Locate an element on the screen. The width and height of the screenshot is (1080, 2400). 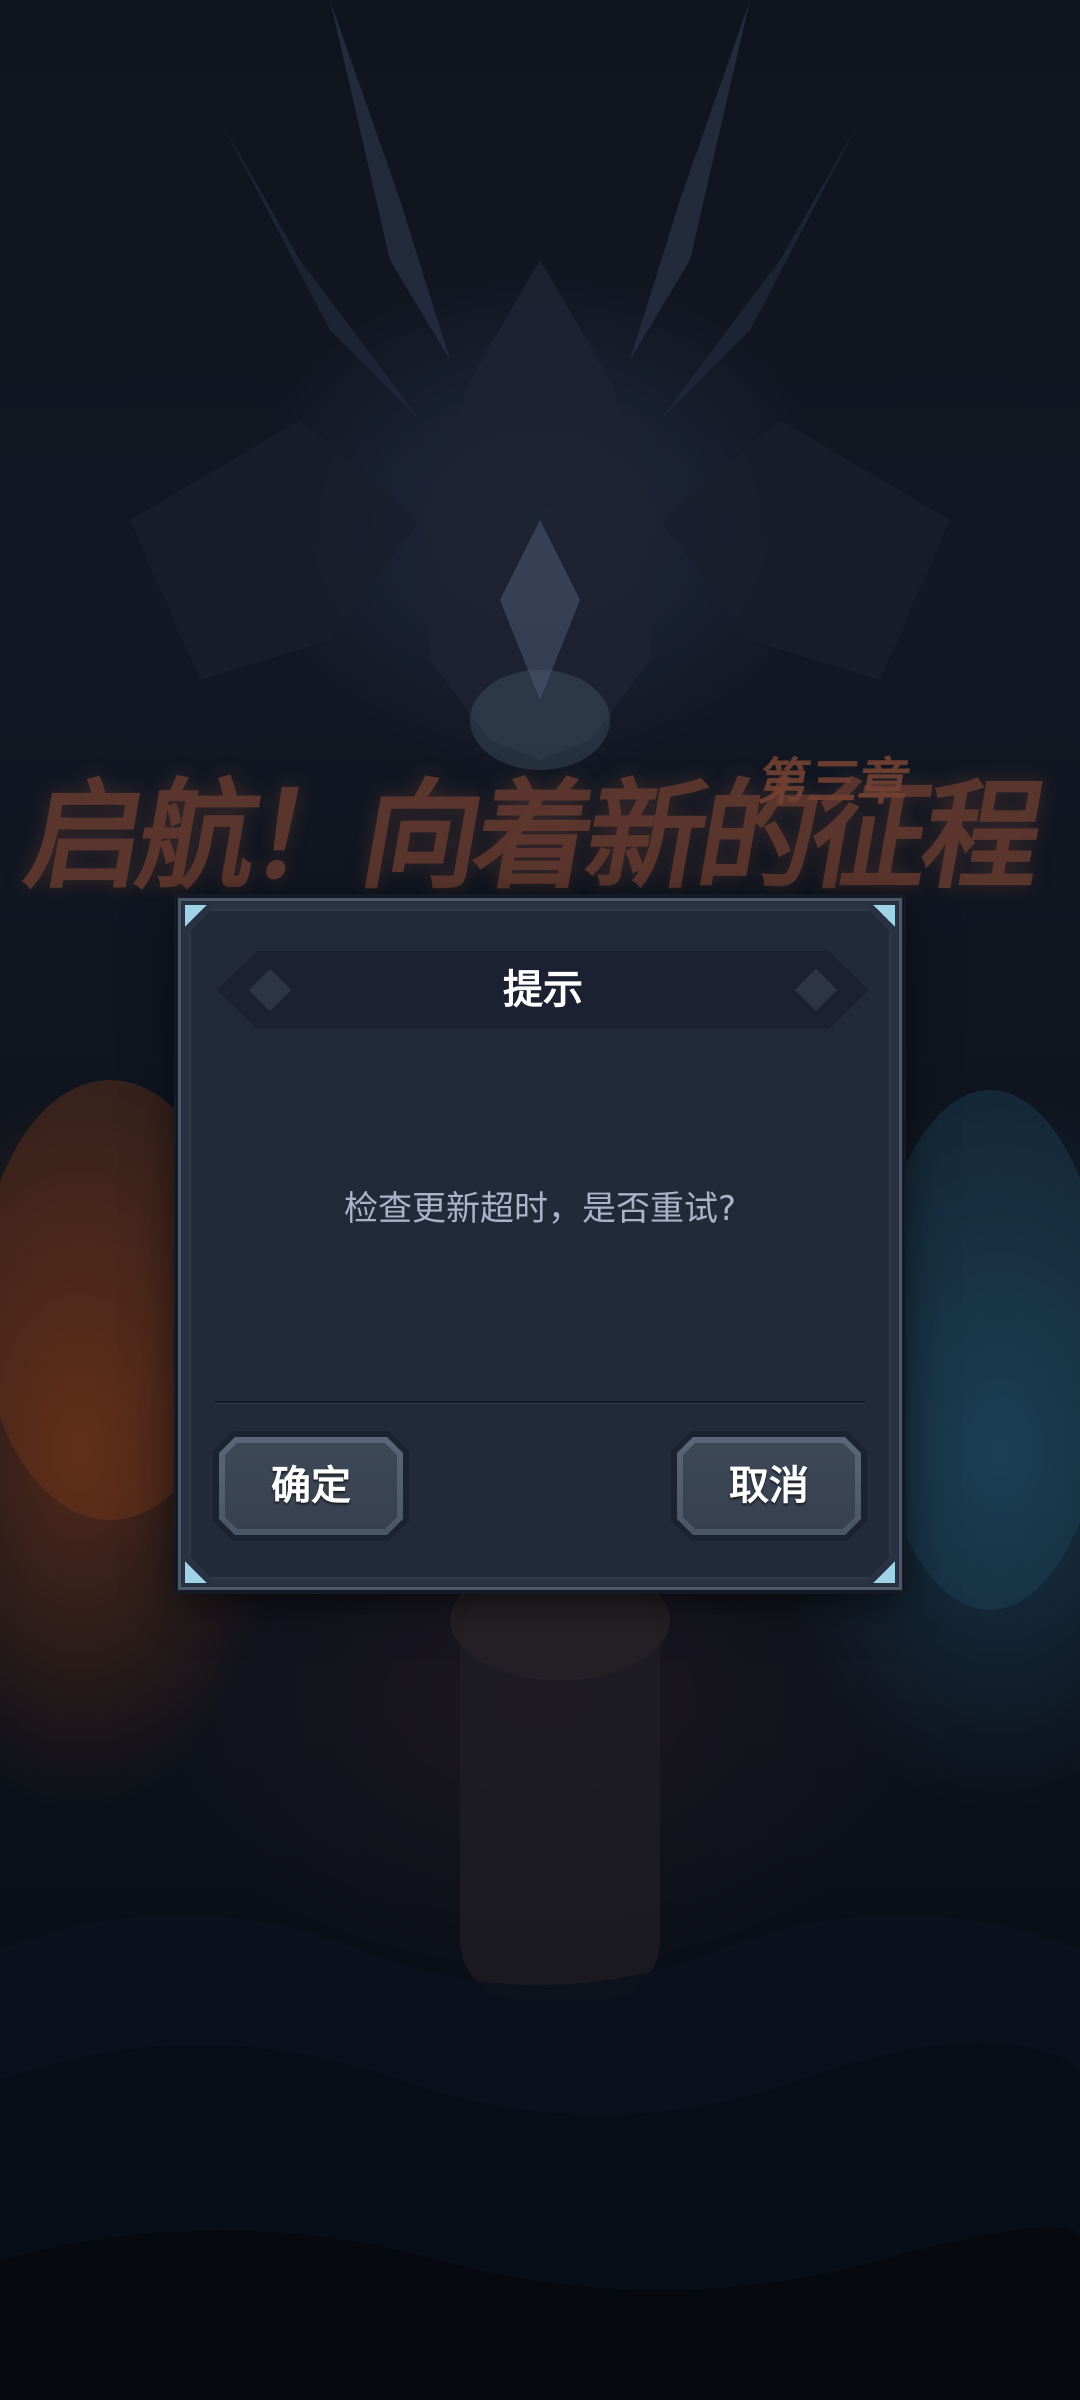
confirm-button-label: 确定 is located at coordinates (311, 1486).